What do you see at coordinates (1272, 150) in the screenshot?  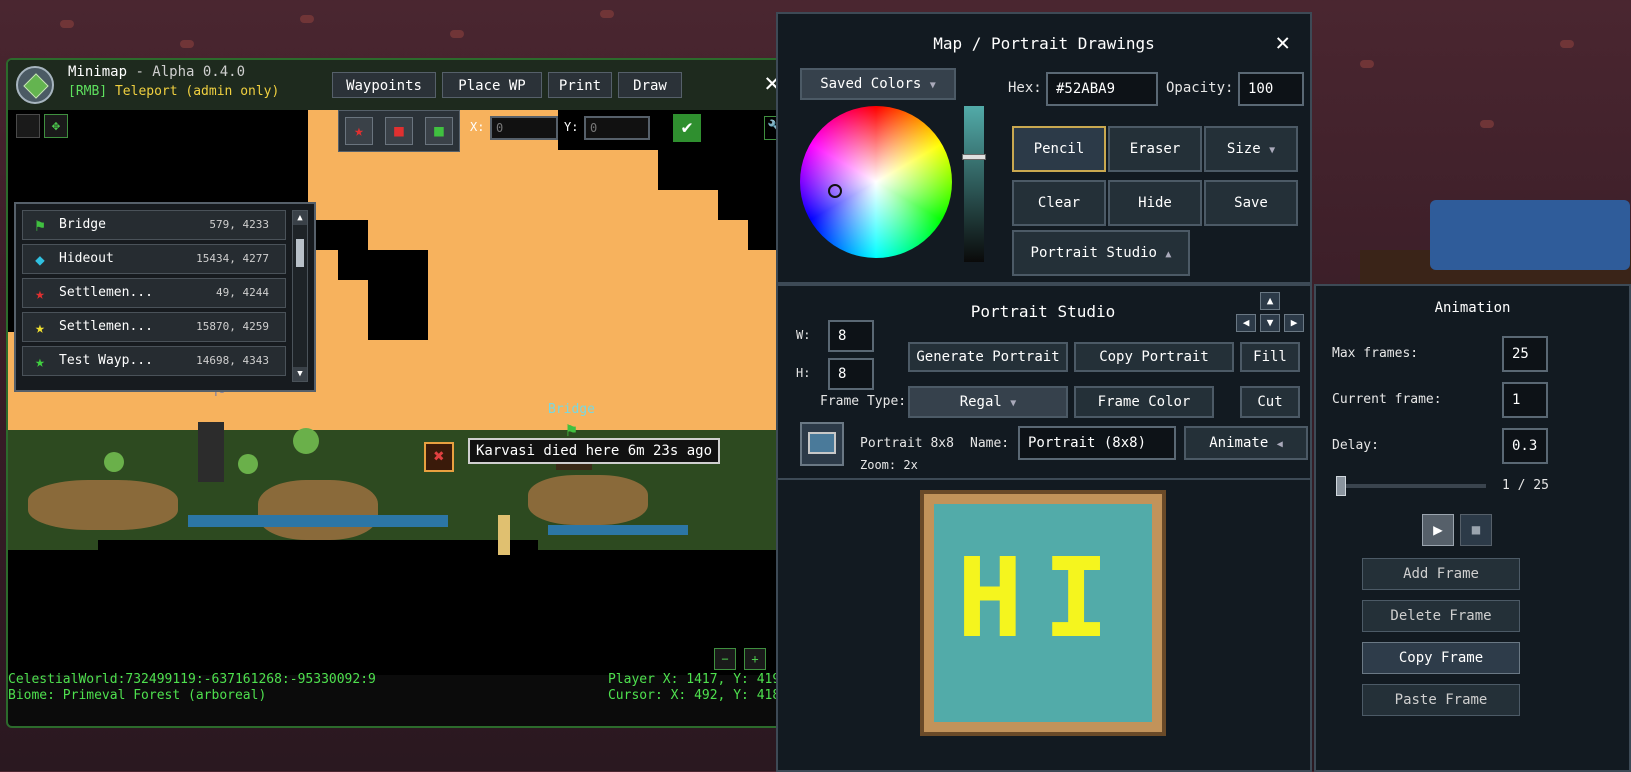 I see `chevron-down-icon: ▼` at bounding box center [1272, 150].